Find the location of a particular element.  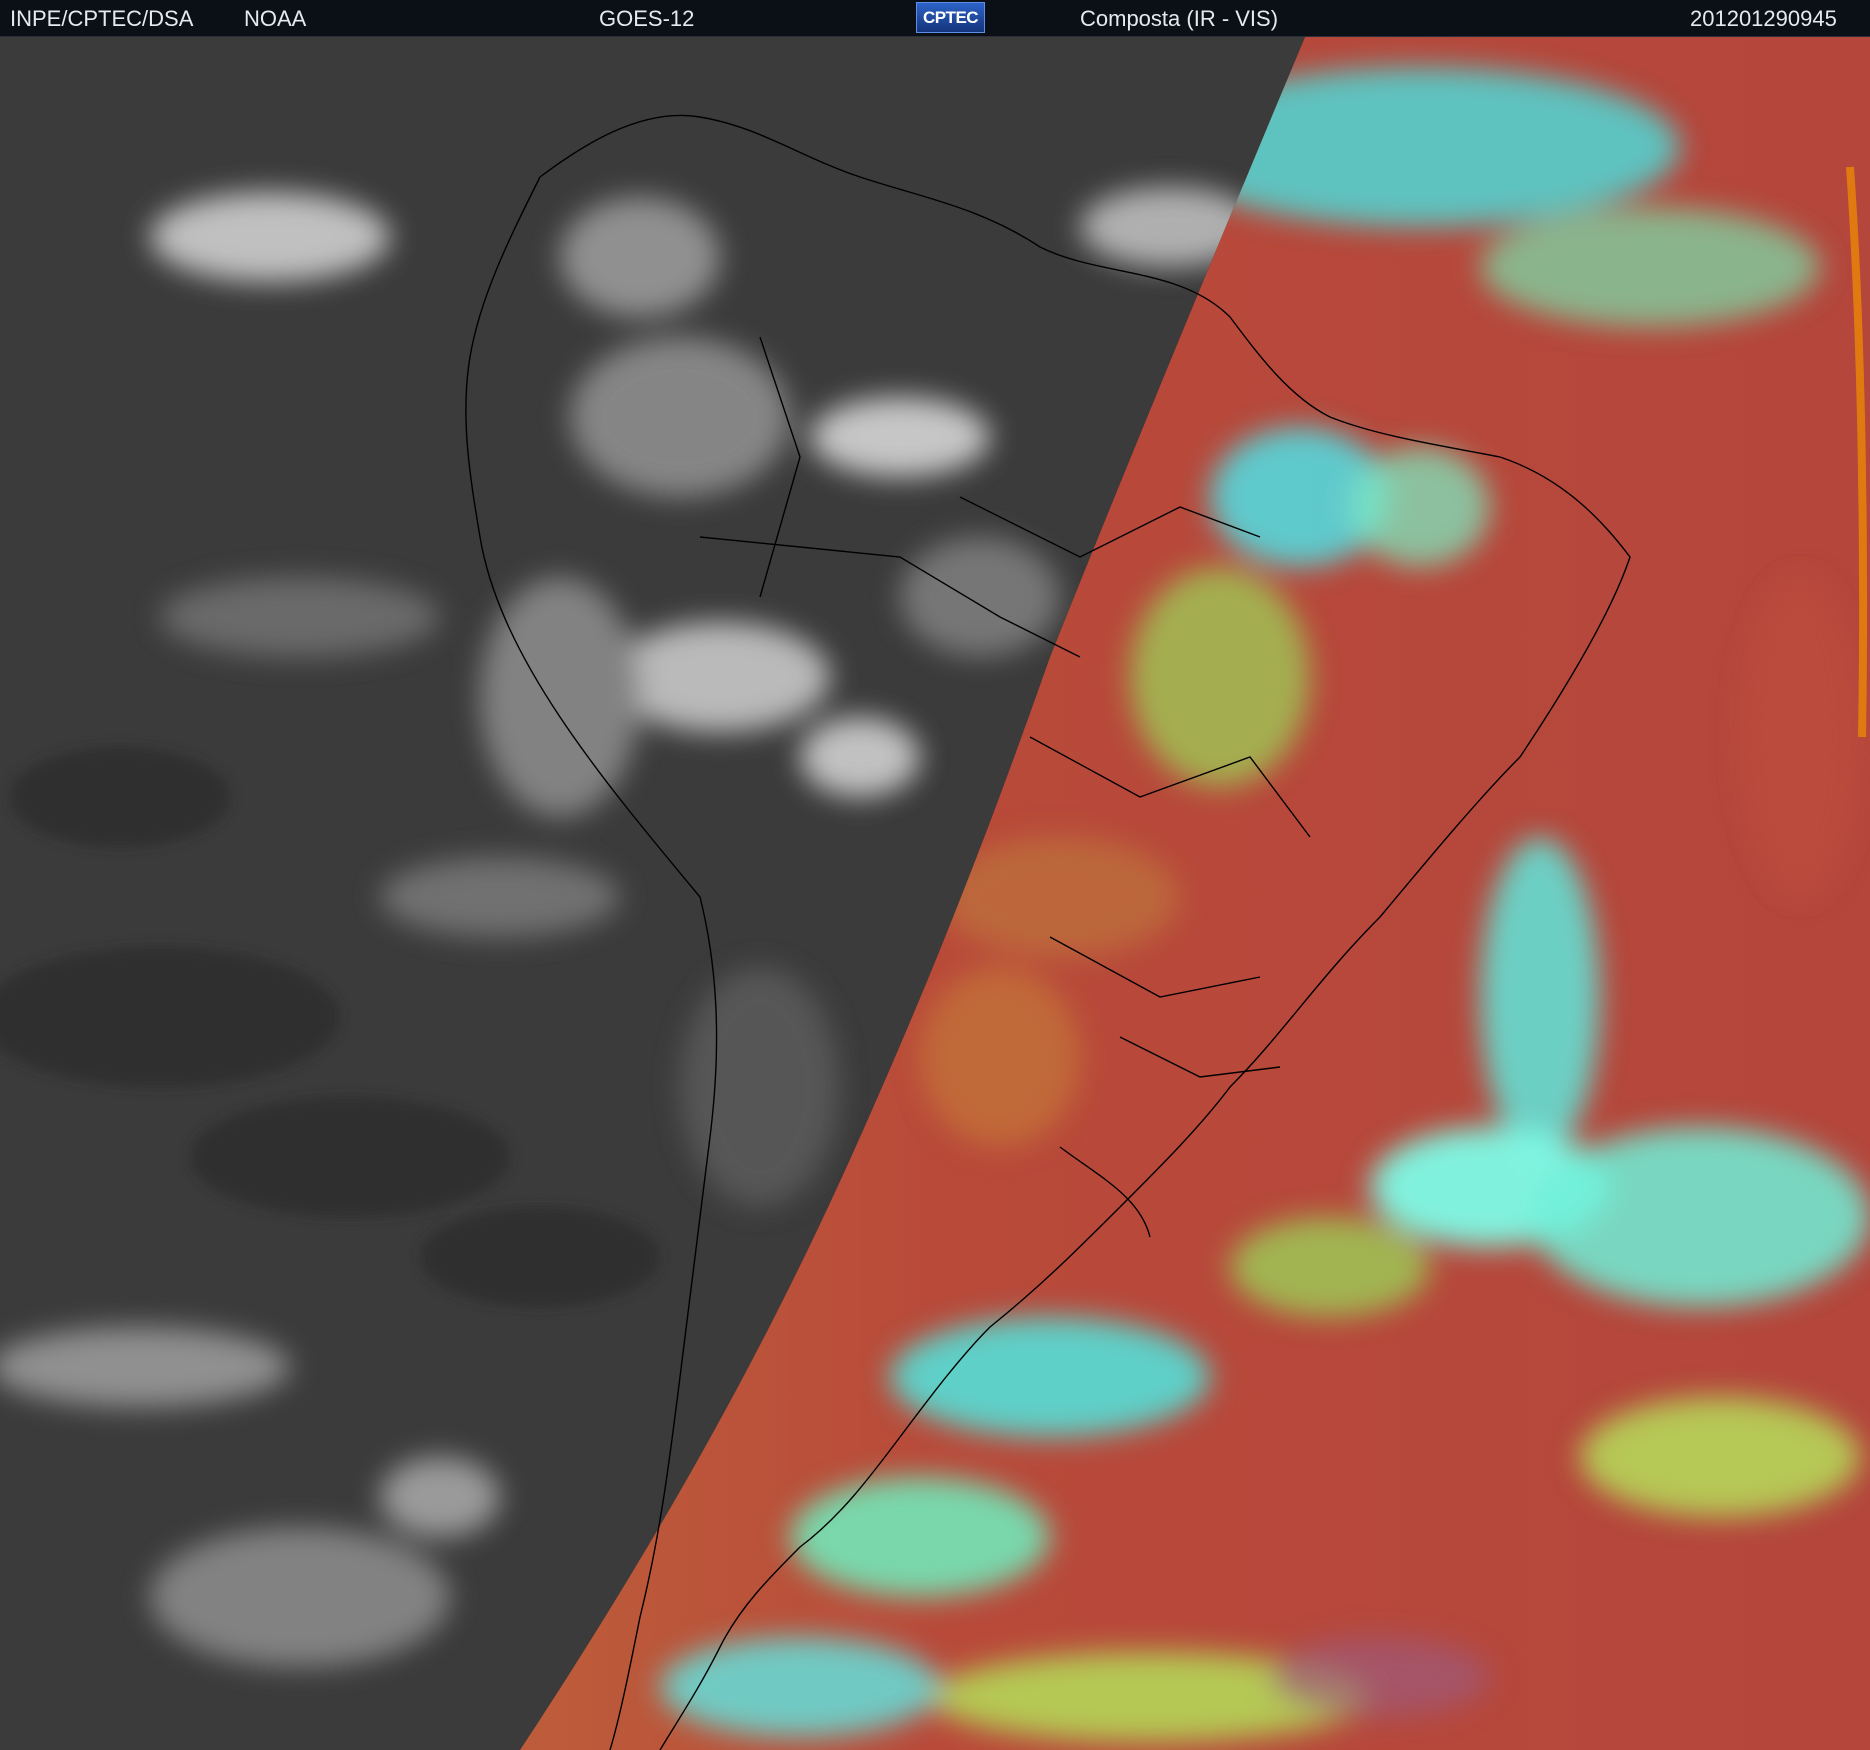

cptec-logo: CPTEC is located at coordinates (950, 17).